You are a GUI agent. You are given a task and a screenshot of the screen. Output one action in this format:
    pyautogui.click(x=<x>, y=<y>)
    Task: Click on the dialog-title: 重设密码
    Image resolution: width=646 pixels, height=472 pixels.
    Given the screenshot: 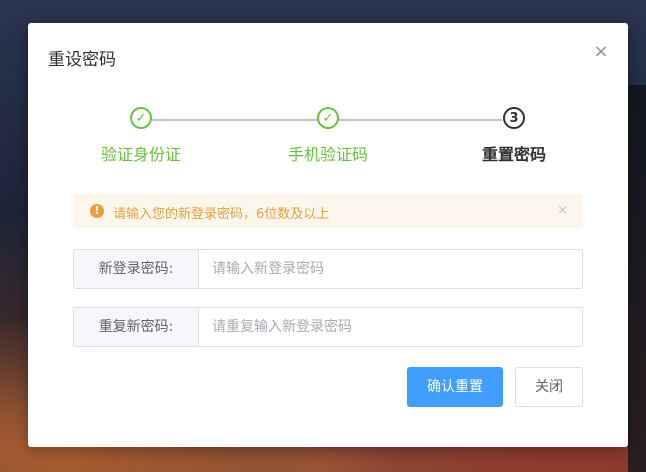 What is the action you would take?
    pyautogui.click(x=82, y=60)
    